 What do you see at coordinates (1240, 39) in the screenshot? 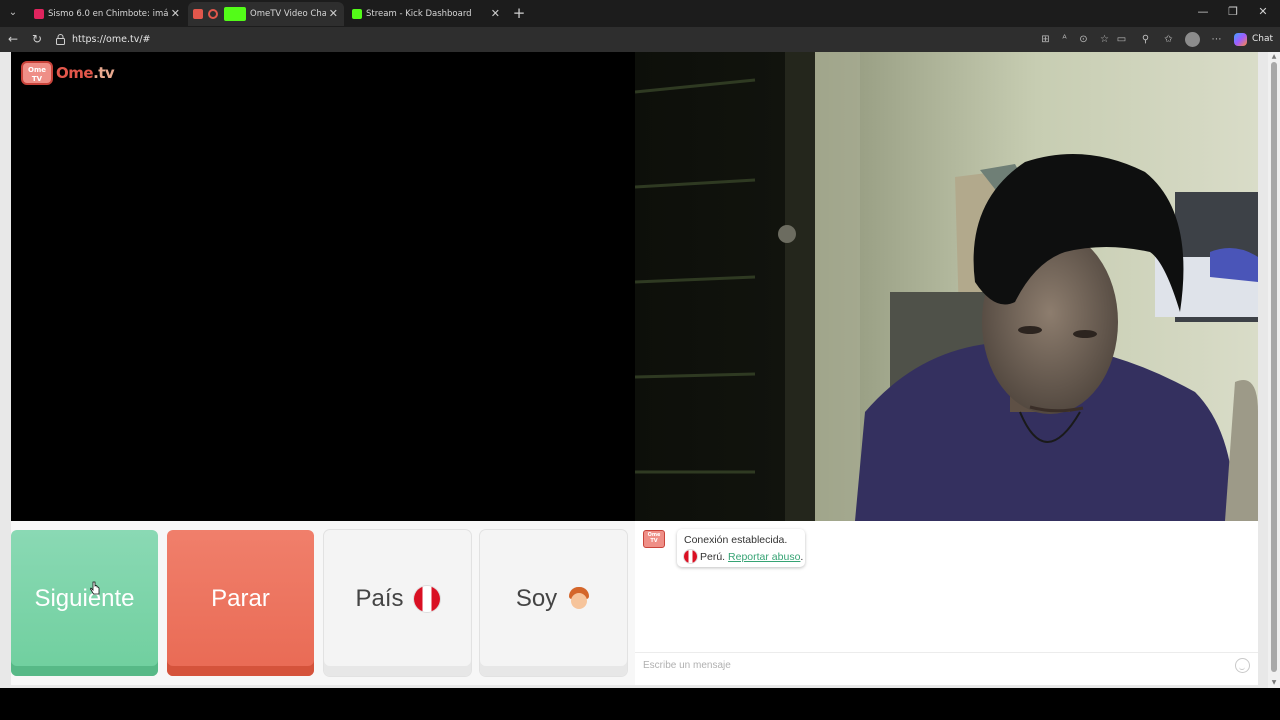
I see `copilot-icon` at bounding box center [1240, 39].